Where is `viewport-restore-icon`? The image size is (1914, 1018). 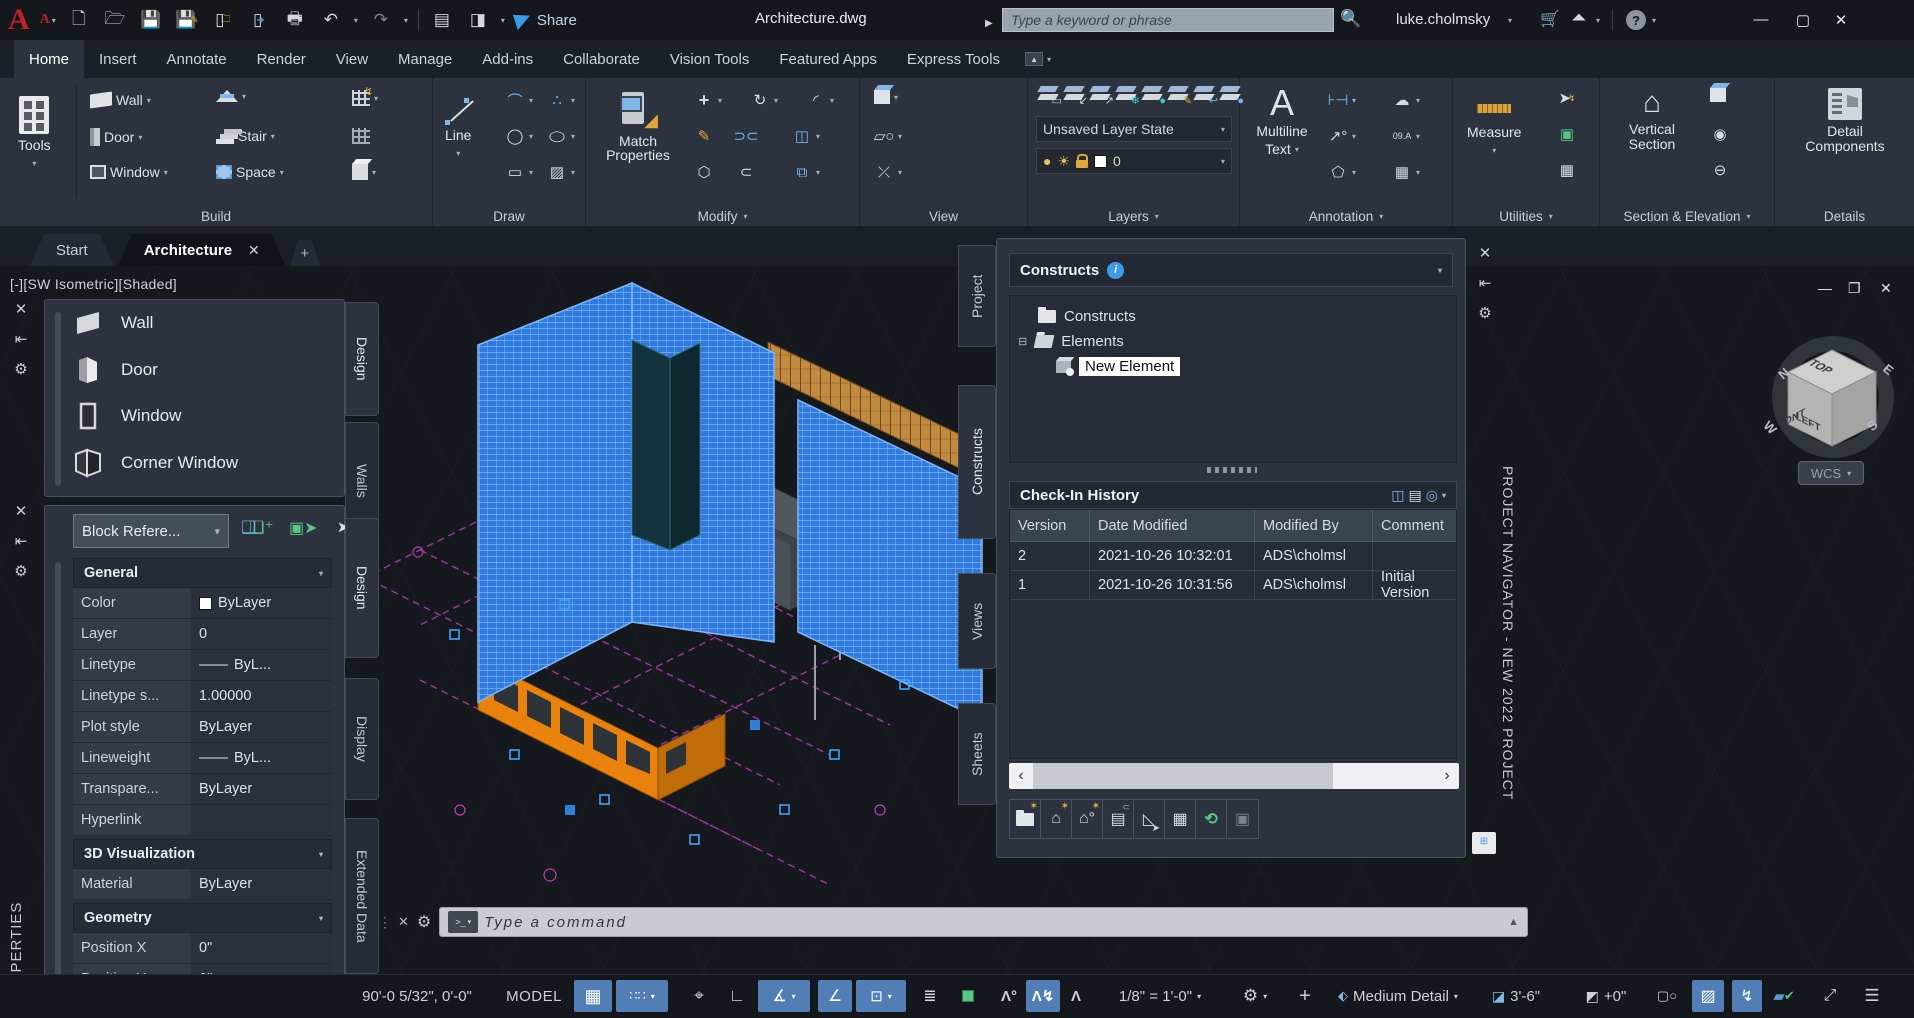 viewport-restore-icon is located at coordinates (1854, 288).